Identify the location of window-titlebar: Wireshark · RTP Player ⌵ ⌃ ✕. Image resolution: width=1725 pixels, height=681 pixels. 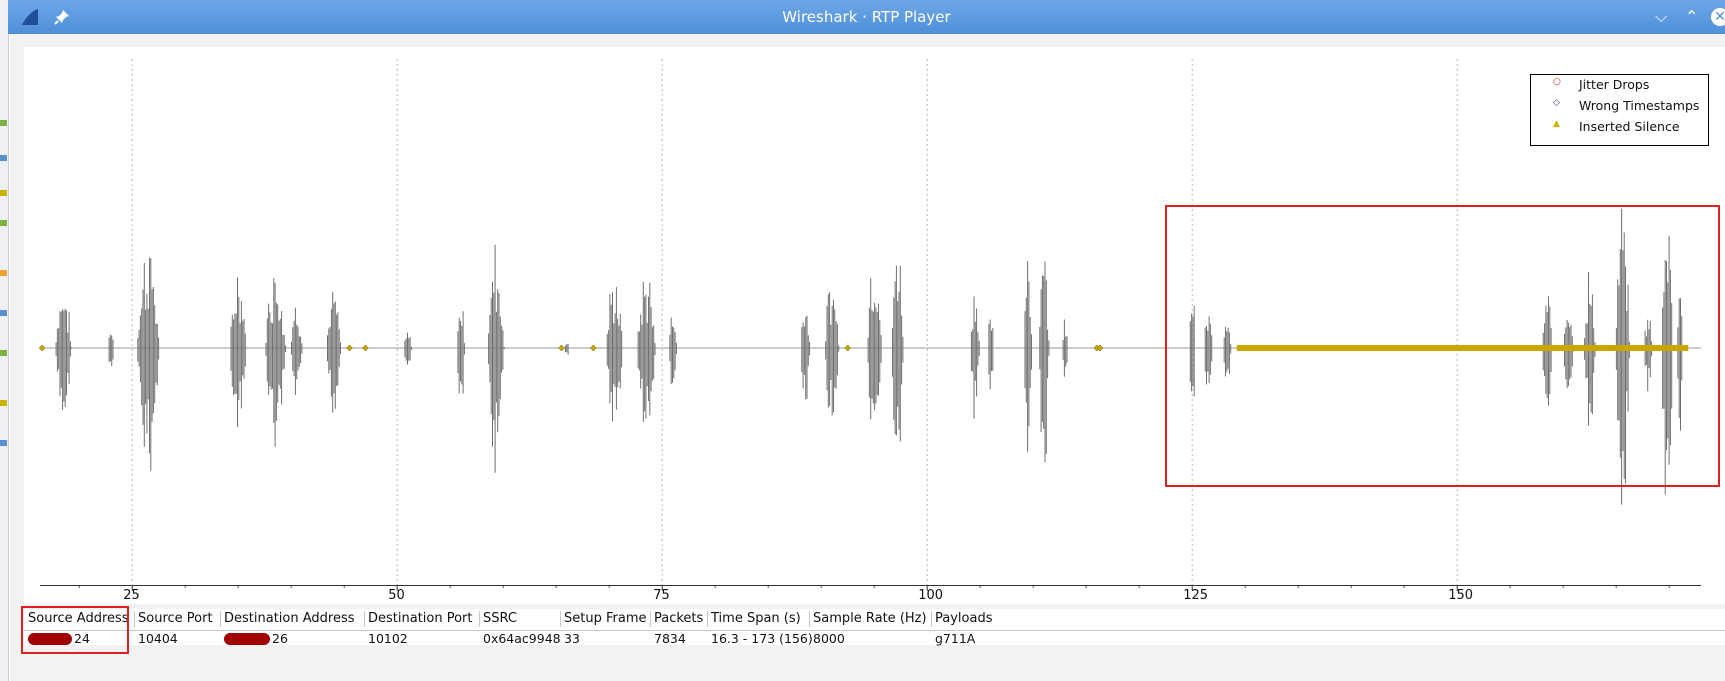
(866, 17).